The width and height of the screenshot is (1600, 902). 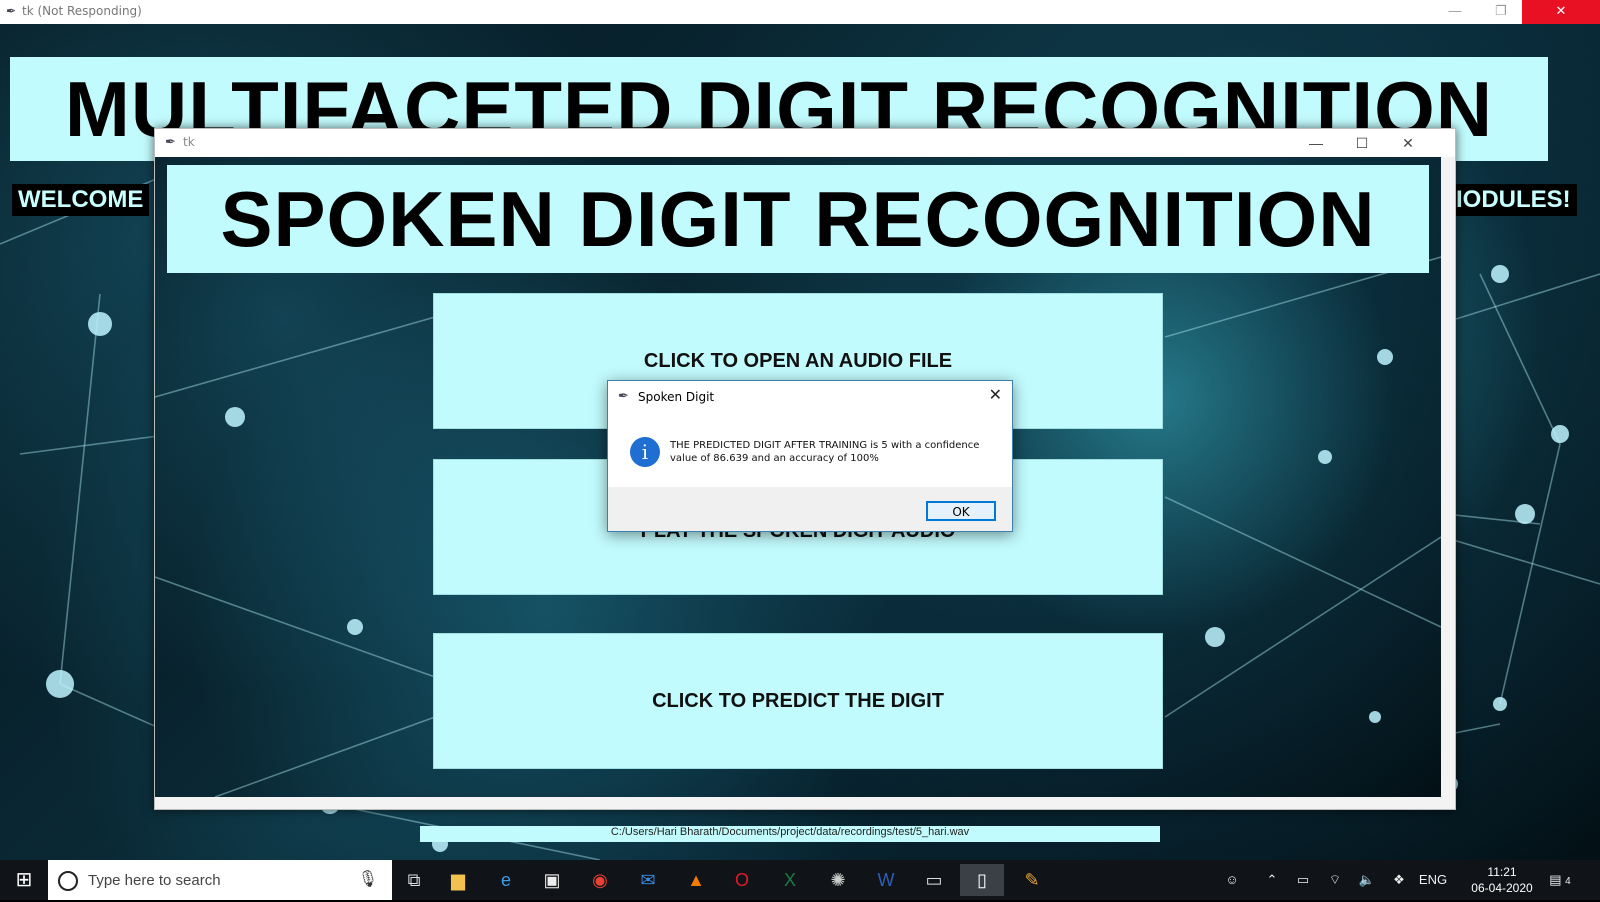 What do you see at coordinates (982, 880) in the screenshot?
I see `notepad-icon: ▯` at bounding box center [982, 880].